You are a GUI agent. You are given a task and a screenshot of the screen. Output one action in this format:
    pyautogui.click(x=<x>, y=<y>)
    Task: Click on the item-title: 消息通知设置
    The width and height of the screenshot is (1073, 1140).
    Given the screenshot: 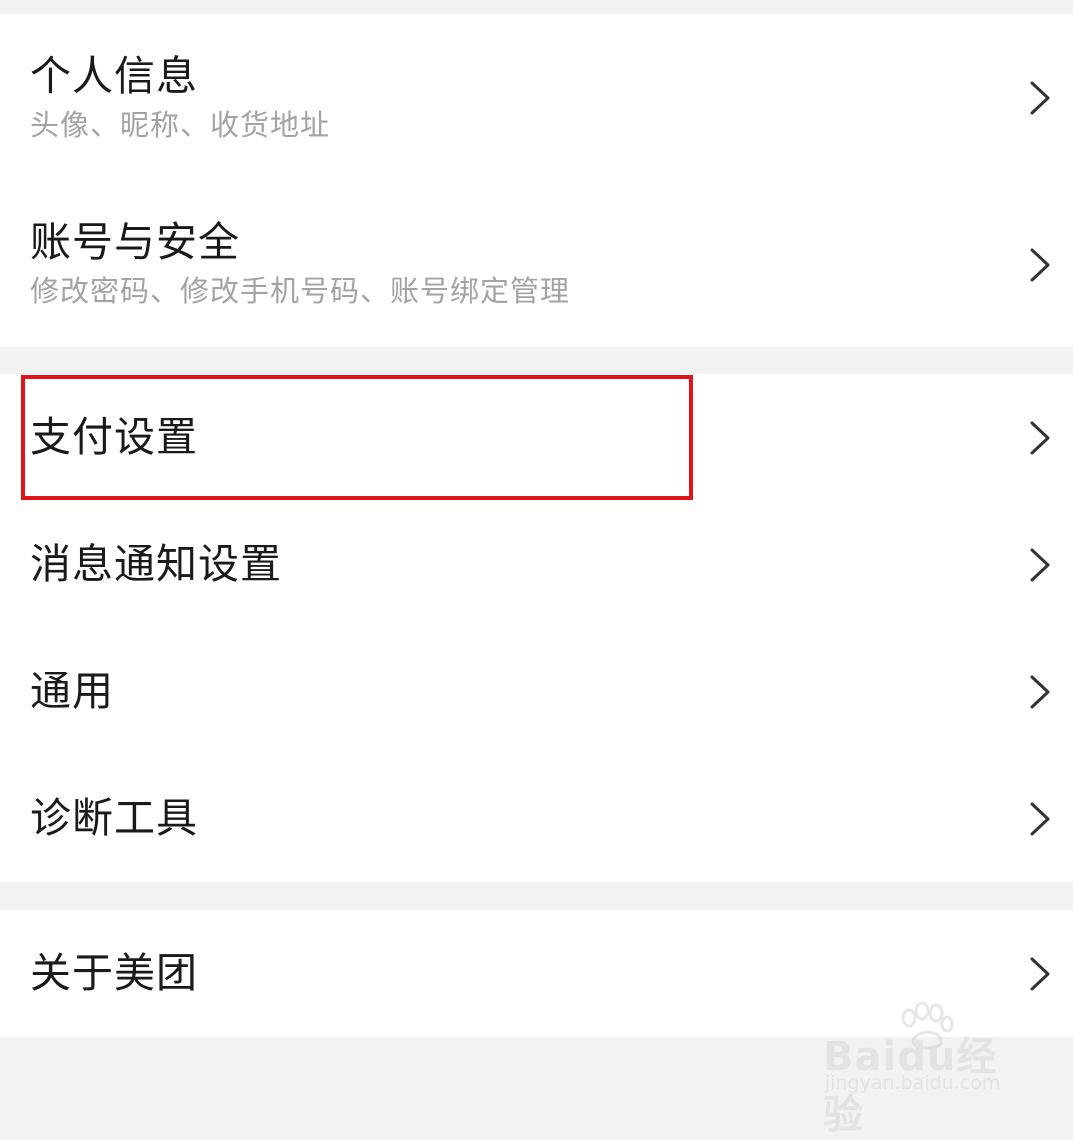 What is the action you would take?
    pyautogui.click(x=156, y=563)
    